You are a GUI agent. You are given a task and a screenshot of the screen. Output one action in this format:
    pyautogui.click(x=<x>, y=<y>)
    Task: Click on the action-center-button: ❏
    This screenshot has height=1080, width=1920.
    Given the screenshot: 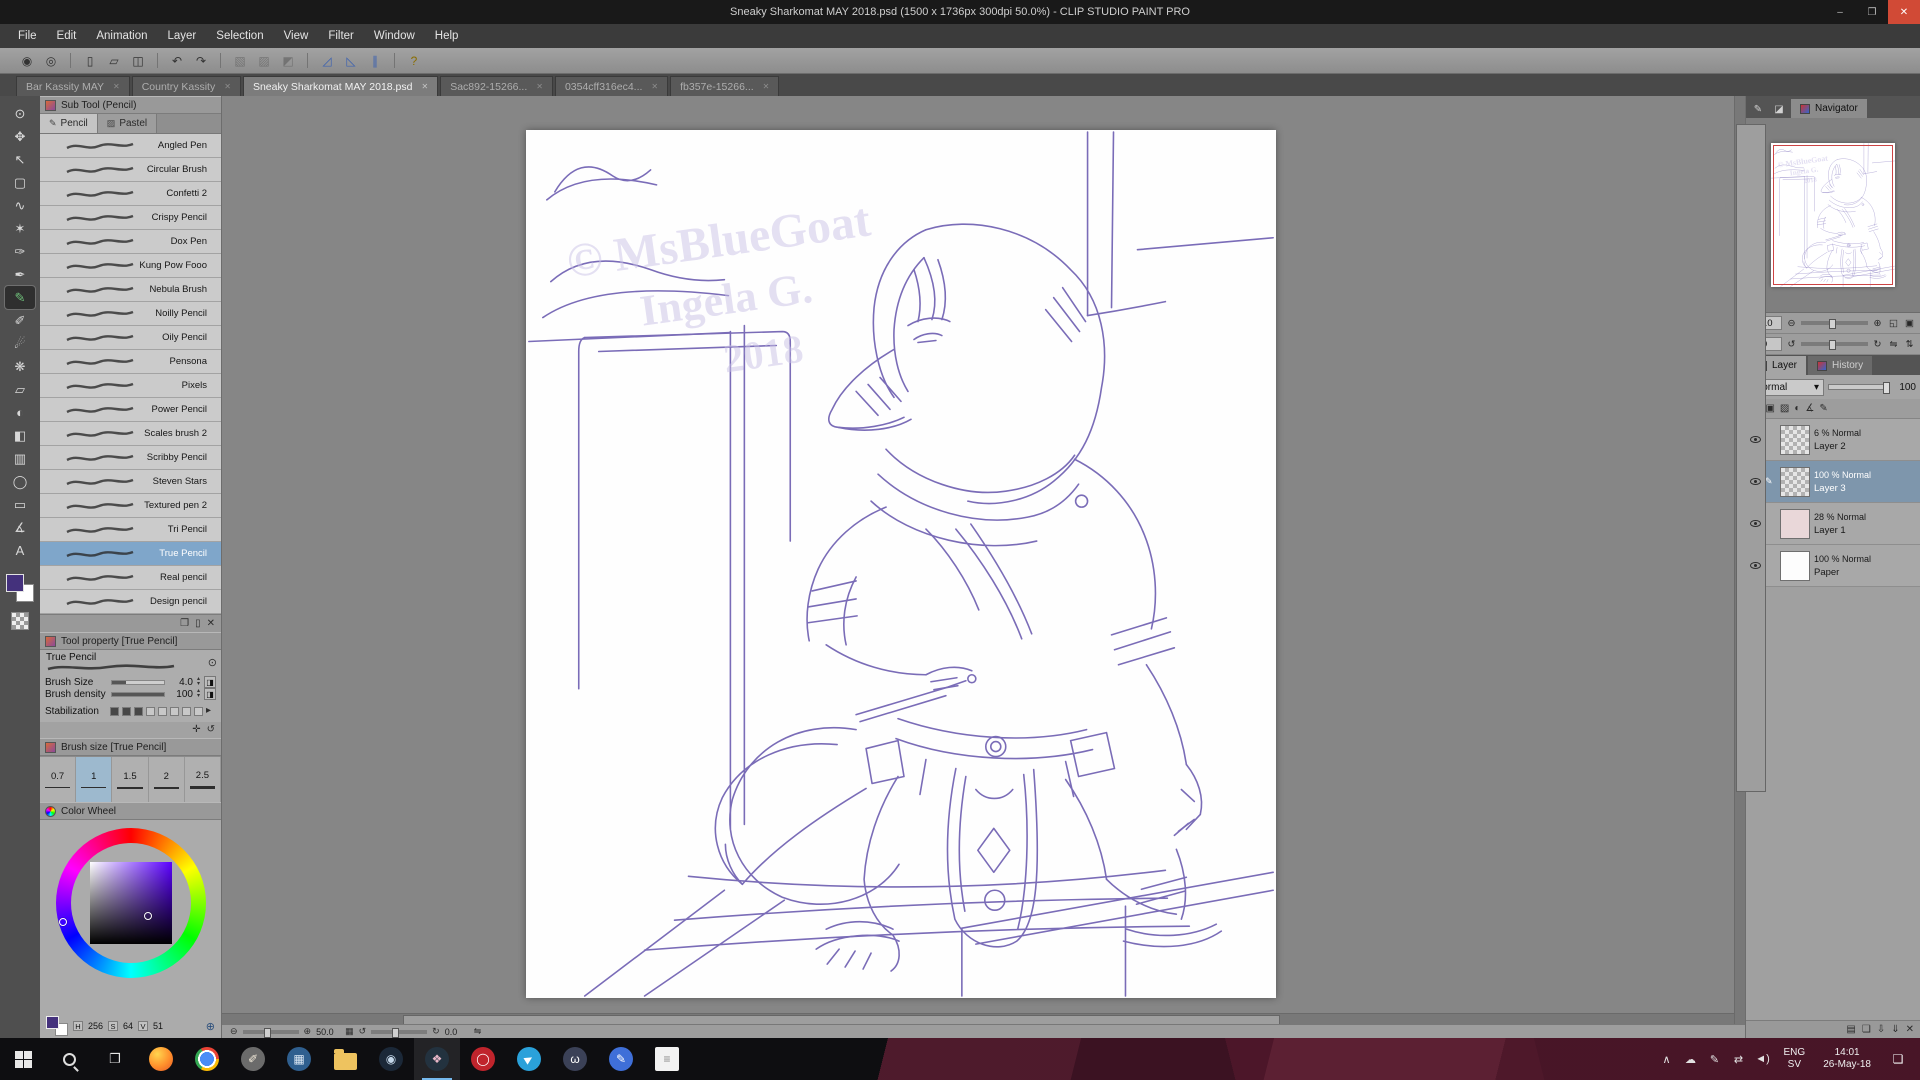 What is the action you would take?
    pyautogui.click(x=1898, y=1059)
    